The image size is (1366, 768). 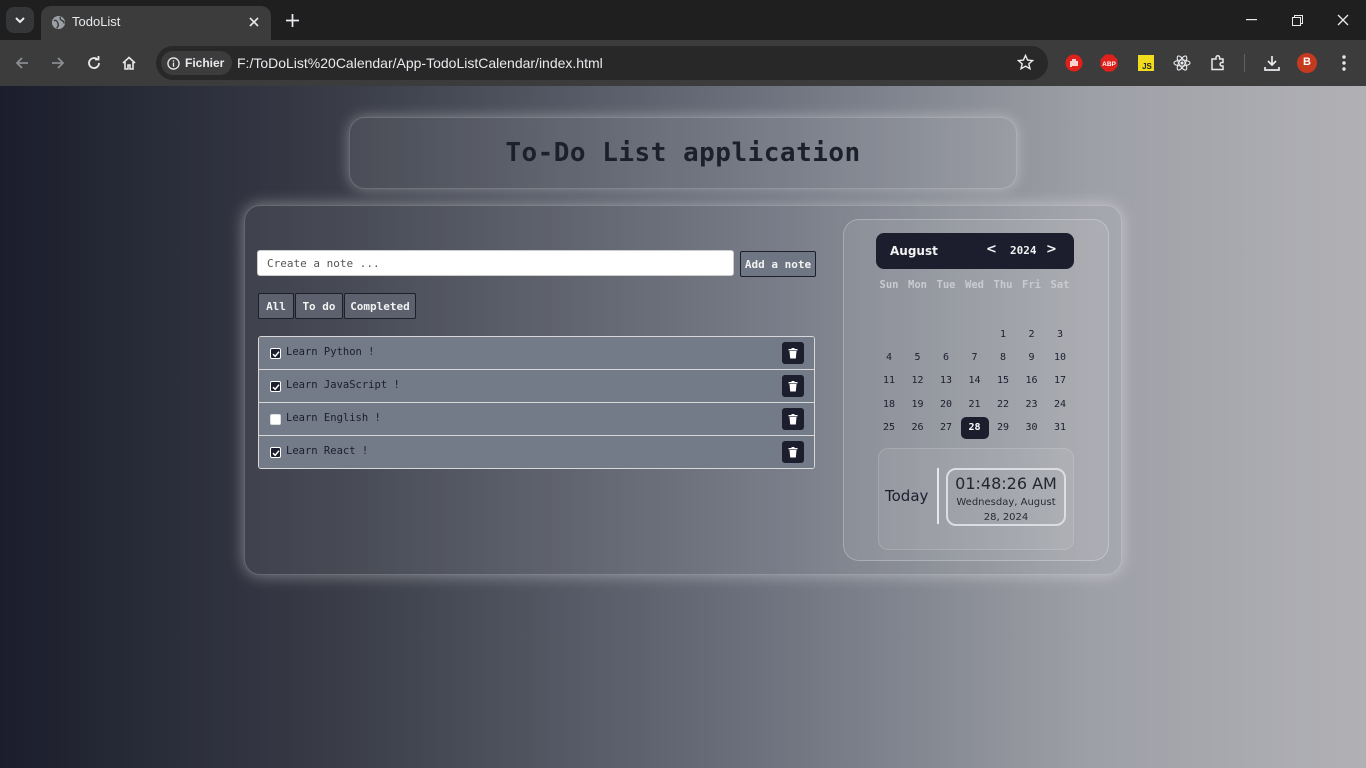 I want to click on home-button, so click(x=129, y=63).